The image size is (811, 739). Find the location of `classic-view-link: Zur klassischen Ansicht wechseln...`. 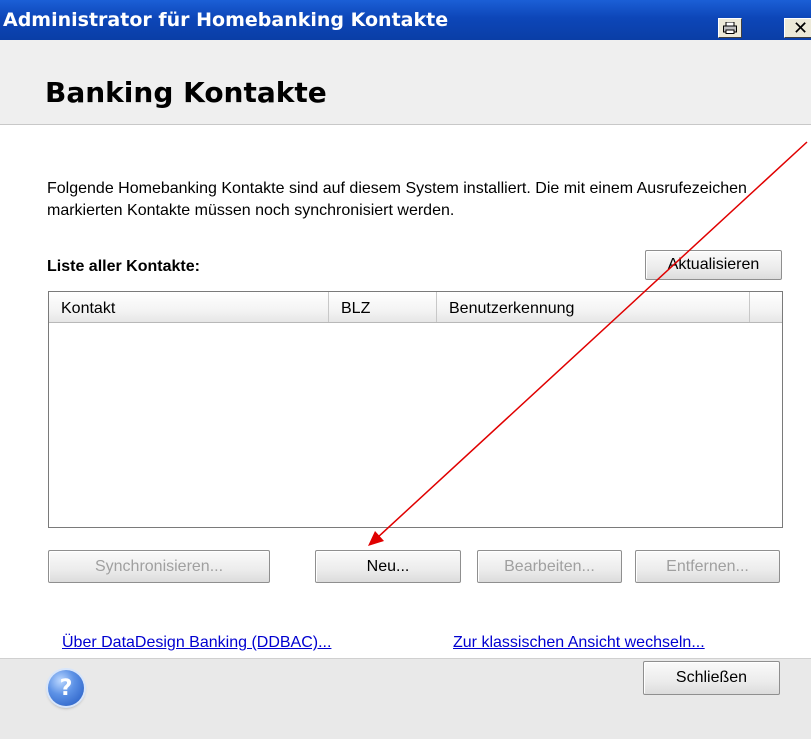

classic-view-link: Zur klassischen Ansicht wechseln... is located at coordinates (579, 643).